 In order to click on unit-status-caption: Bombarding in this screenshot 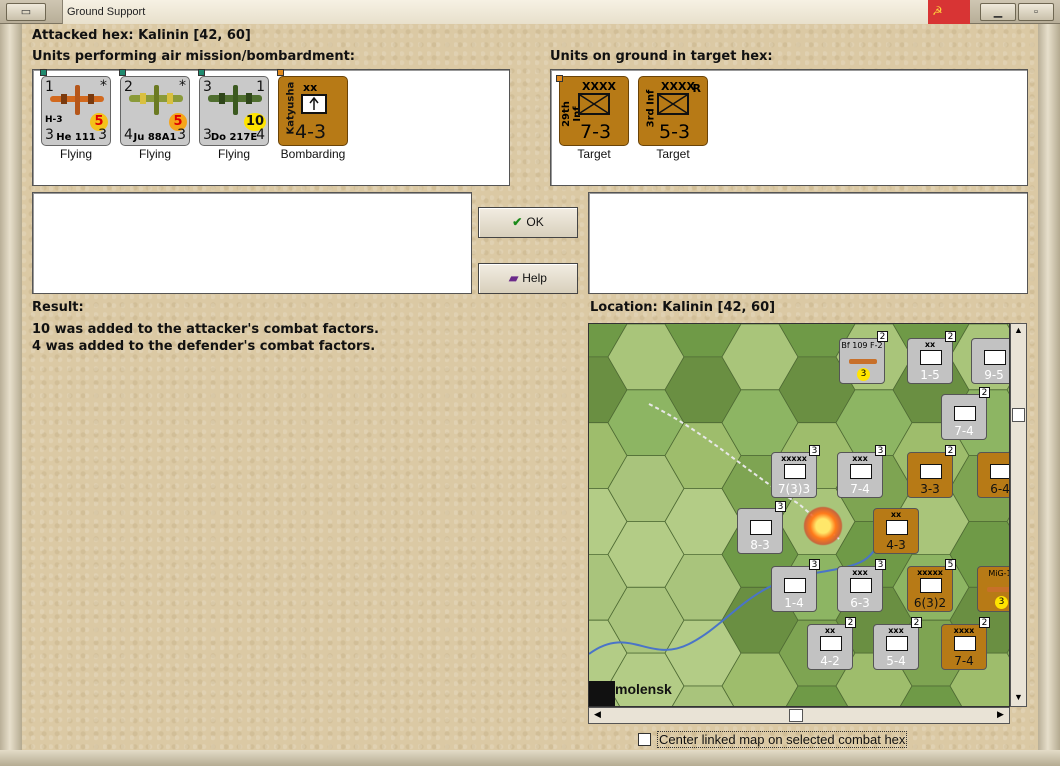, I will do `click(313, 154)`.